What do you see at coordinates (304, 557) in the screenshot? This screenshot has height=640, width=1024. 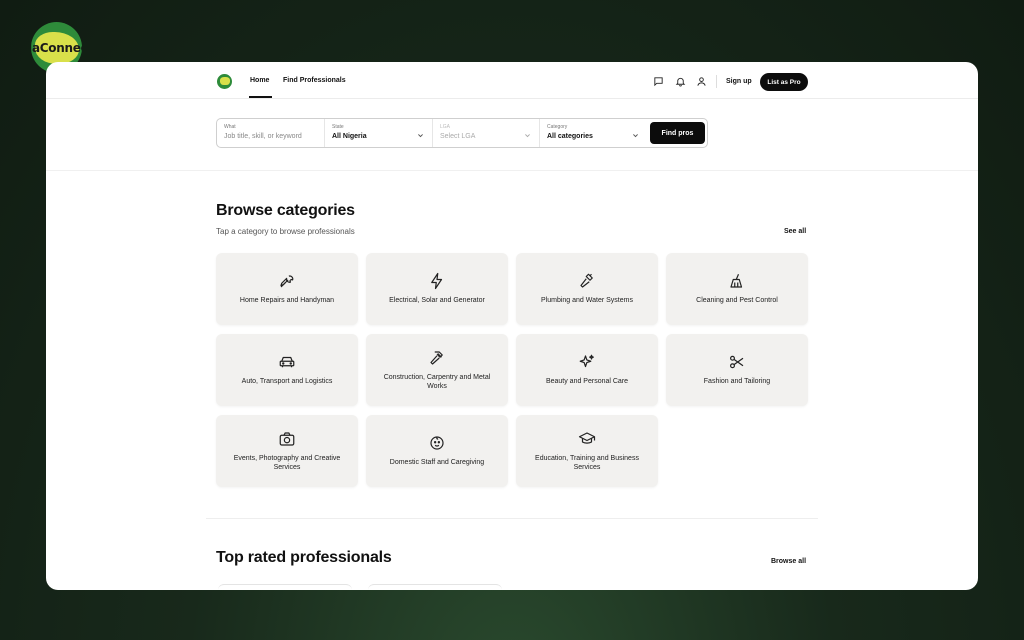 I see `top-rated-title: Top rated professionals` at bounding box center [304, 557].